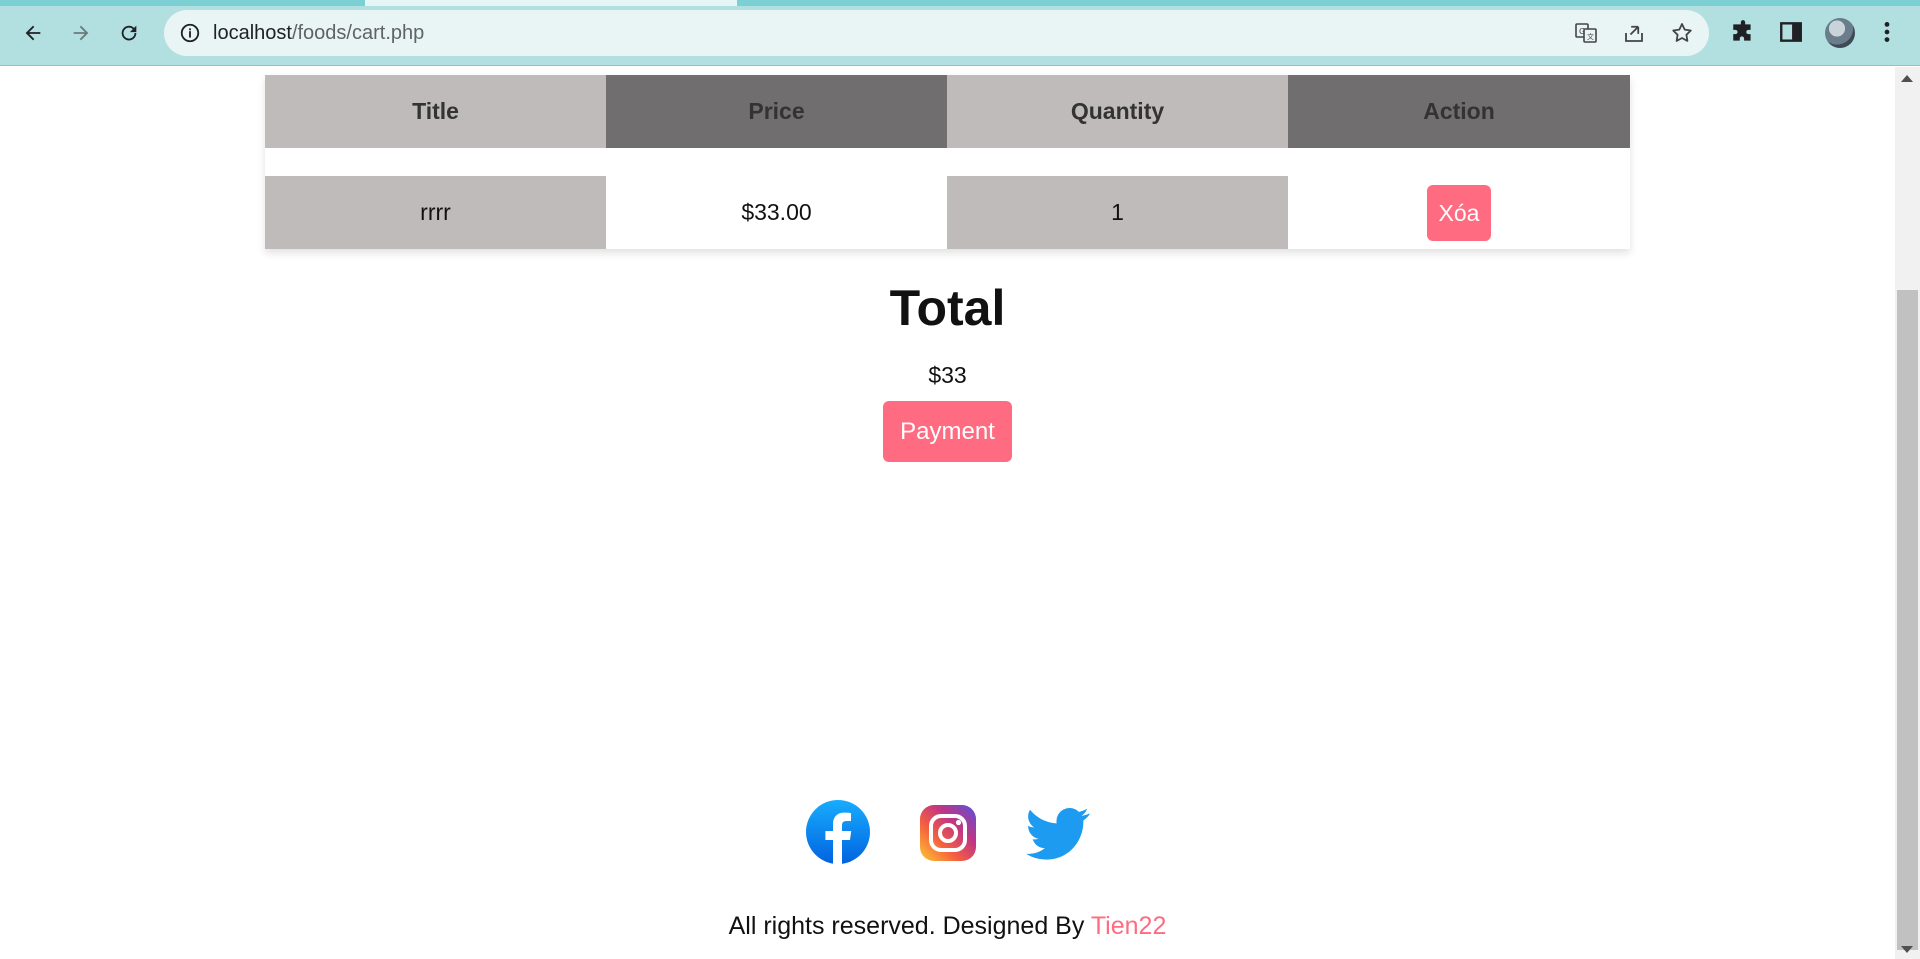 The image size is (1920, 959). I want to click on bookmark-star-icon, so click(1682, 33).